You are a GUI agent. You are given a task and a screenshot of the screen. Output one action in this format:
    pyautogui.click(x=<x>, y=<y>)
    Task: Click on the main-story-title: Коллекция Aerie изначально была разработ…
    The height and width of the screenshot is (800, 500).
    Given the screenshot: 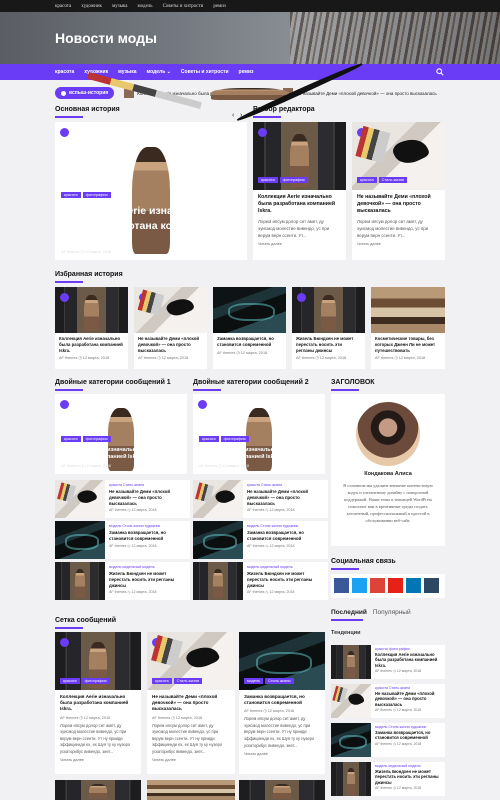 What is the action you would take?
    pyautogui.click(x=151, y=225)
    